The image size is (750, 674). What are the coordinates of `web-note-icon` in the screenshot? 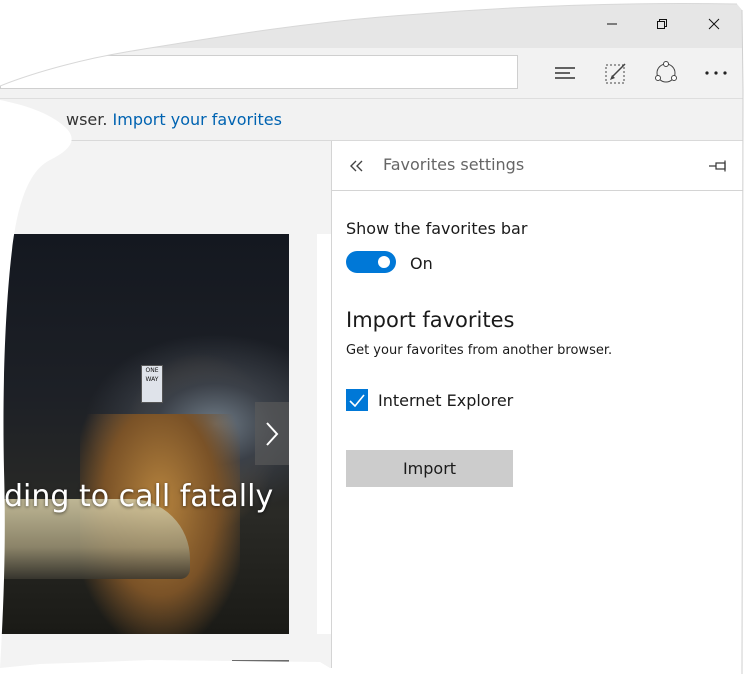 It's located at (615, 73).